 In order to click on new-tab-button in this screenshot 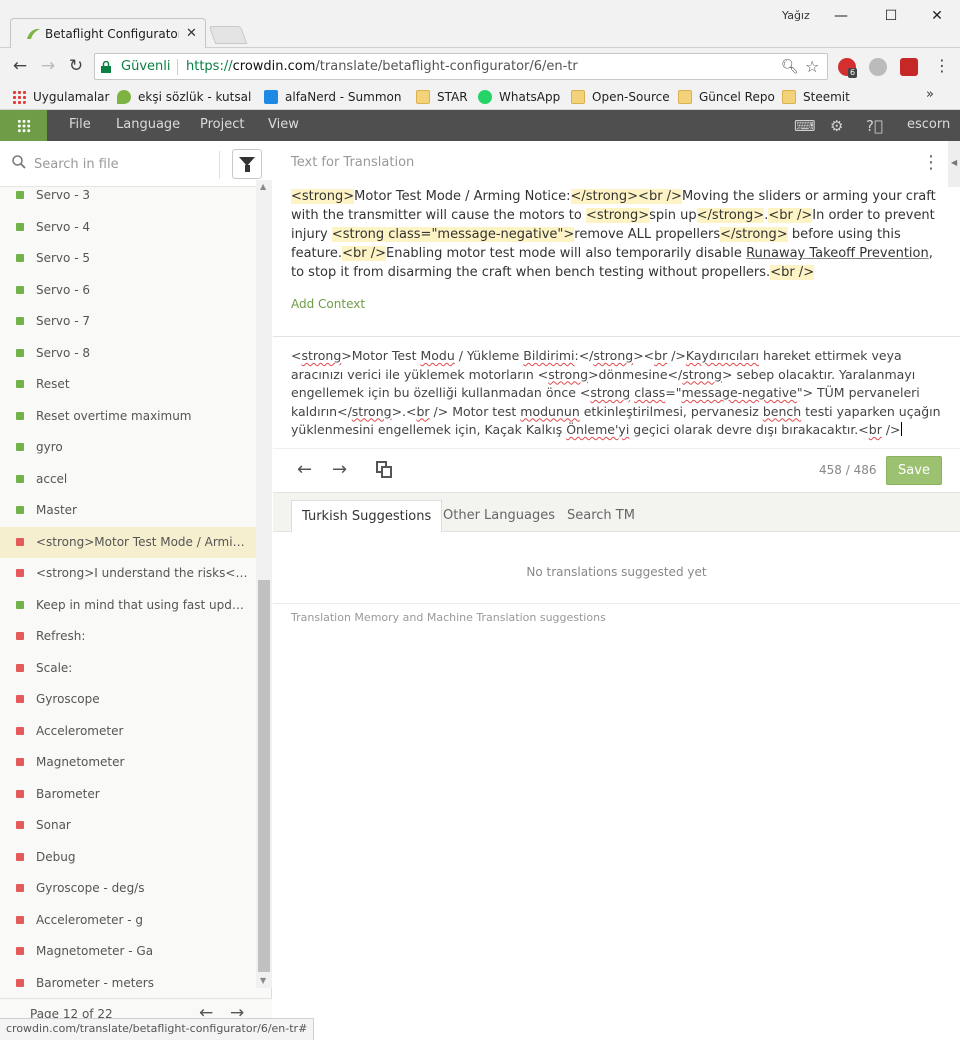, I will do `click(228, 35)`.